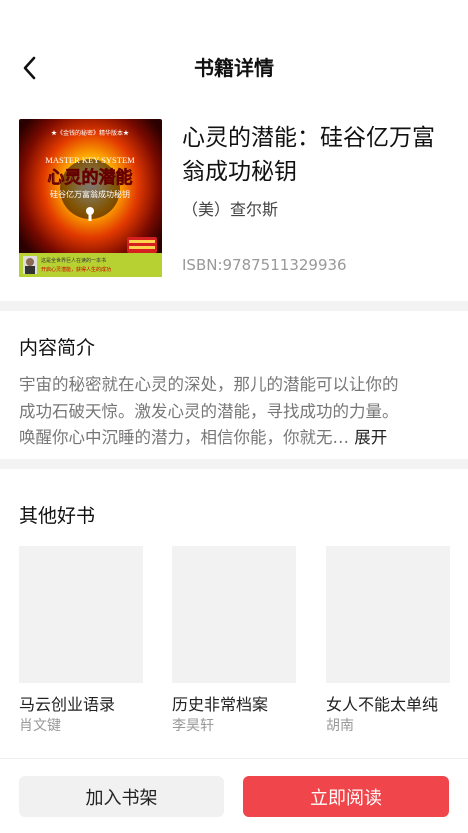  What do you see at coordinates (57, 348) in the screenshot?
I see `intro-heading: 内容简介` at bounding box center [57, 348].